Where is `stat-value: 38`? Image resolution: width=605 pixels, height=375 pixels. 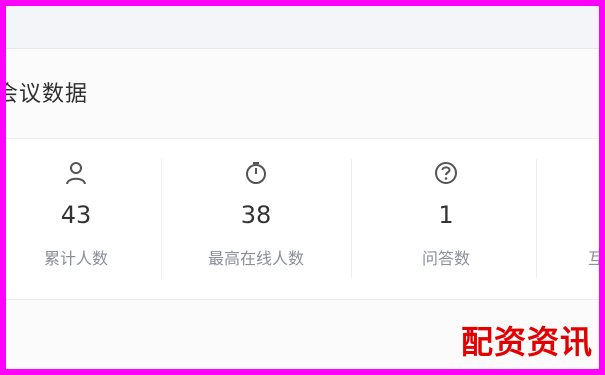
stat-value: 38 is located at coordinates (256, 215).